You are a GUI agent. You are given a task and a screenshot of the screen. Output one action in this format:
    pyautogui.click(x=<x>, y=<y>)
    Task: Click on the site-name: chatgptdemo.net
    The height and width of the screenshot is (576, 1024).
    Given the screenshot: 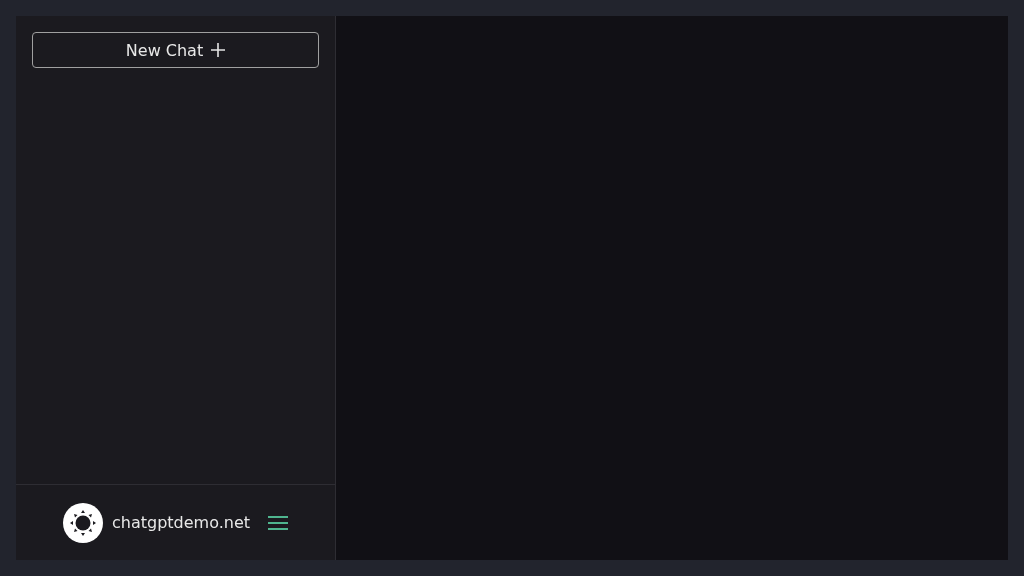 What is the action you would take?
    pyautogui.click(x=180, y=522)
    